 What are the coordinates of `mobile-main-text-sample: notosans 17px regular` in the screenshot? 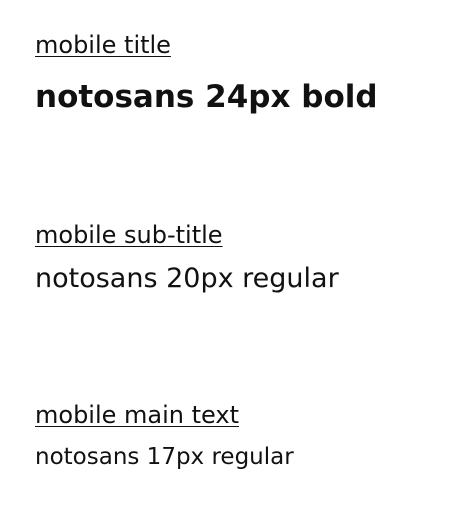 It's located at (164, 457).